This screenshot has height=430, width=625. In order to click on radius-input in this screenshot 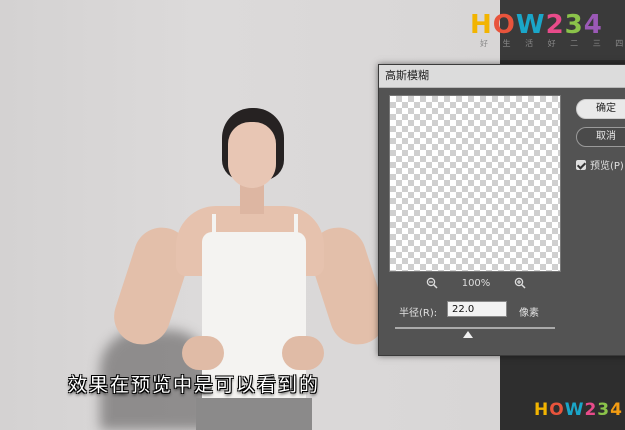, I will do `click(477, 309)`.